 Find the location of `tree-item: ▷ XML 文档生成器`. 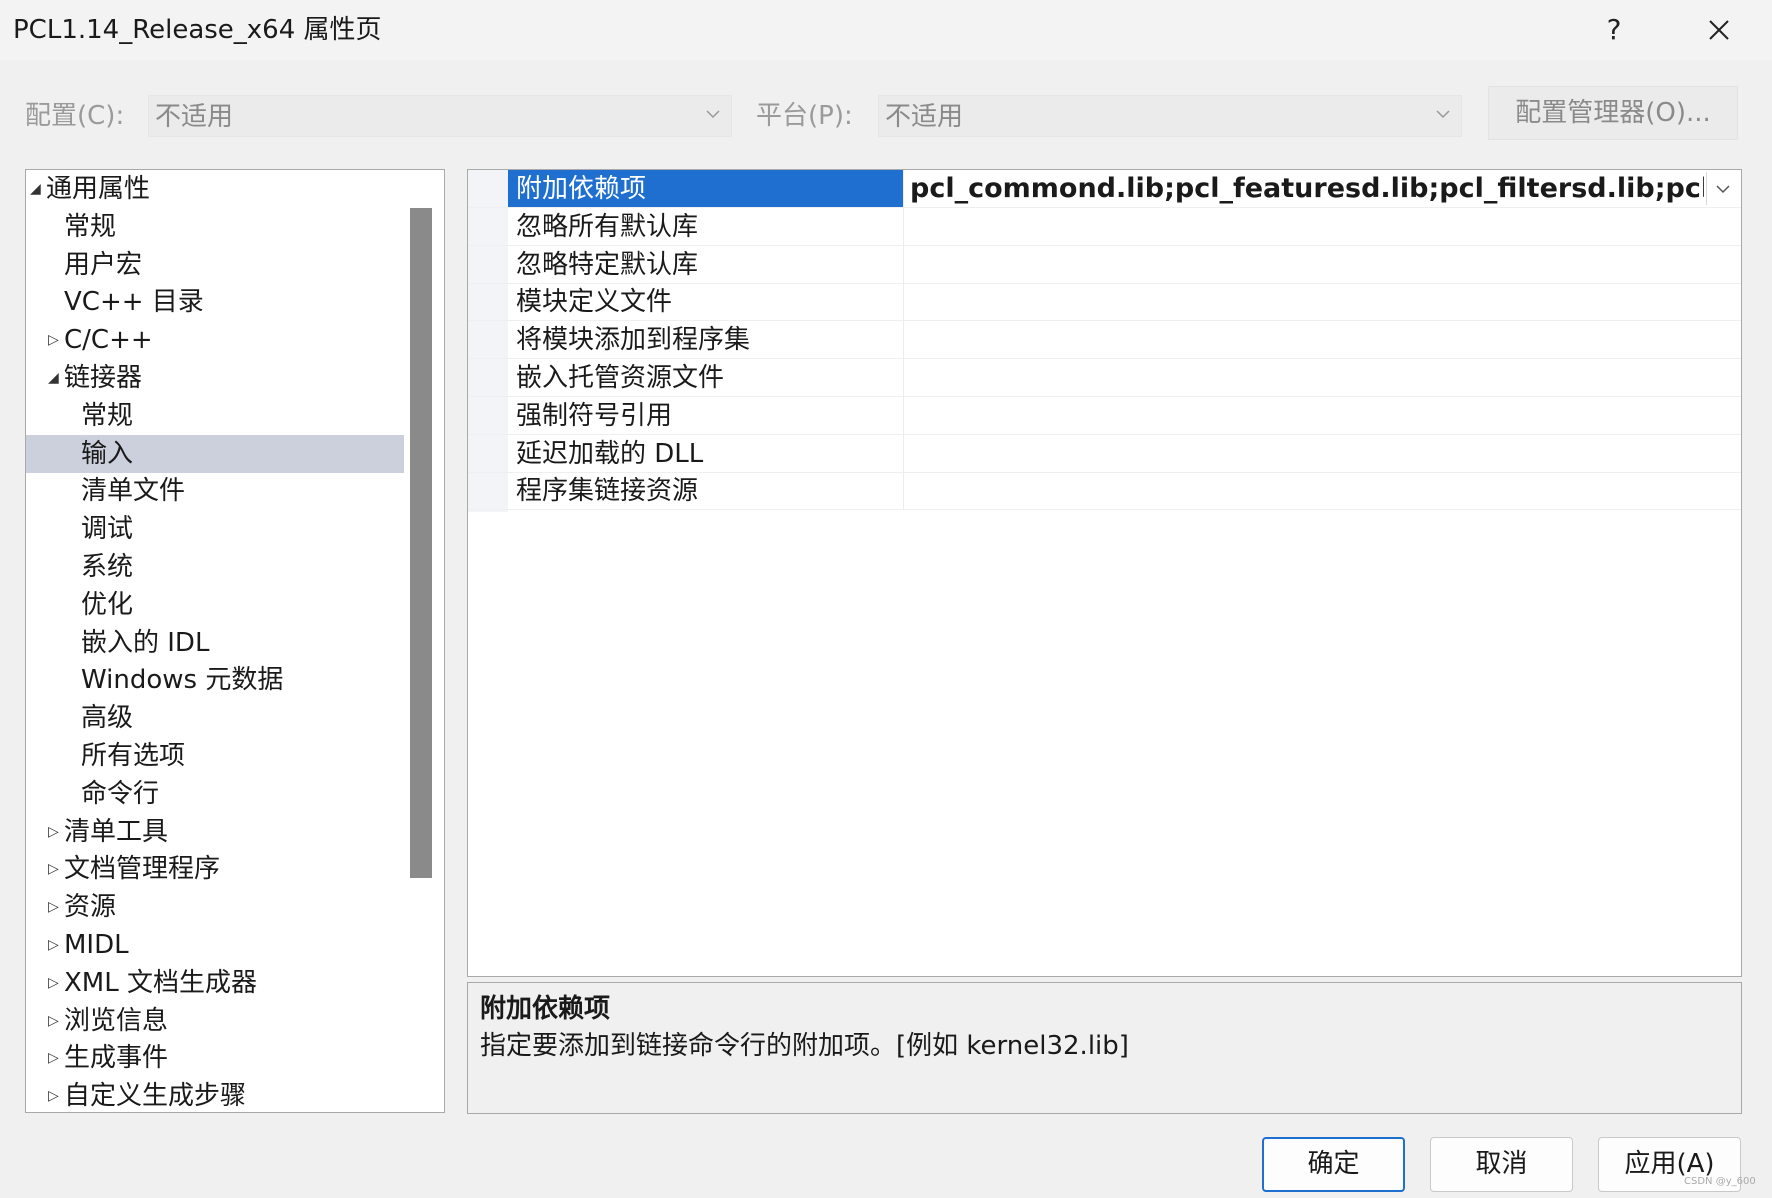

tree-item: ▷ XML 文档生成器 is located at coordinates (215, 983).